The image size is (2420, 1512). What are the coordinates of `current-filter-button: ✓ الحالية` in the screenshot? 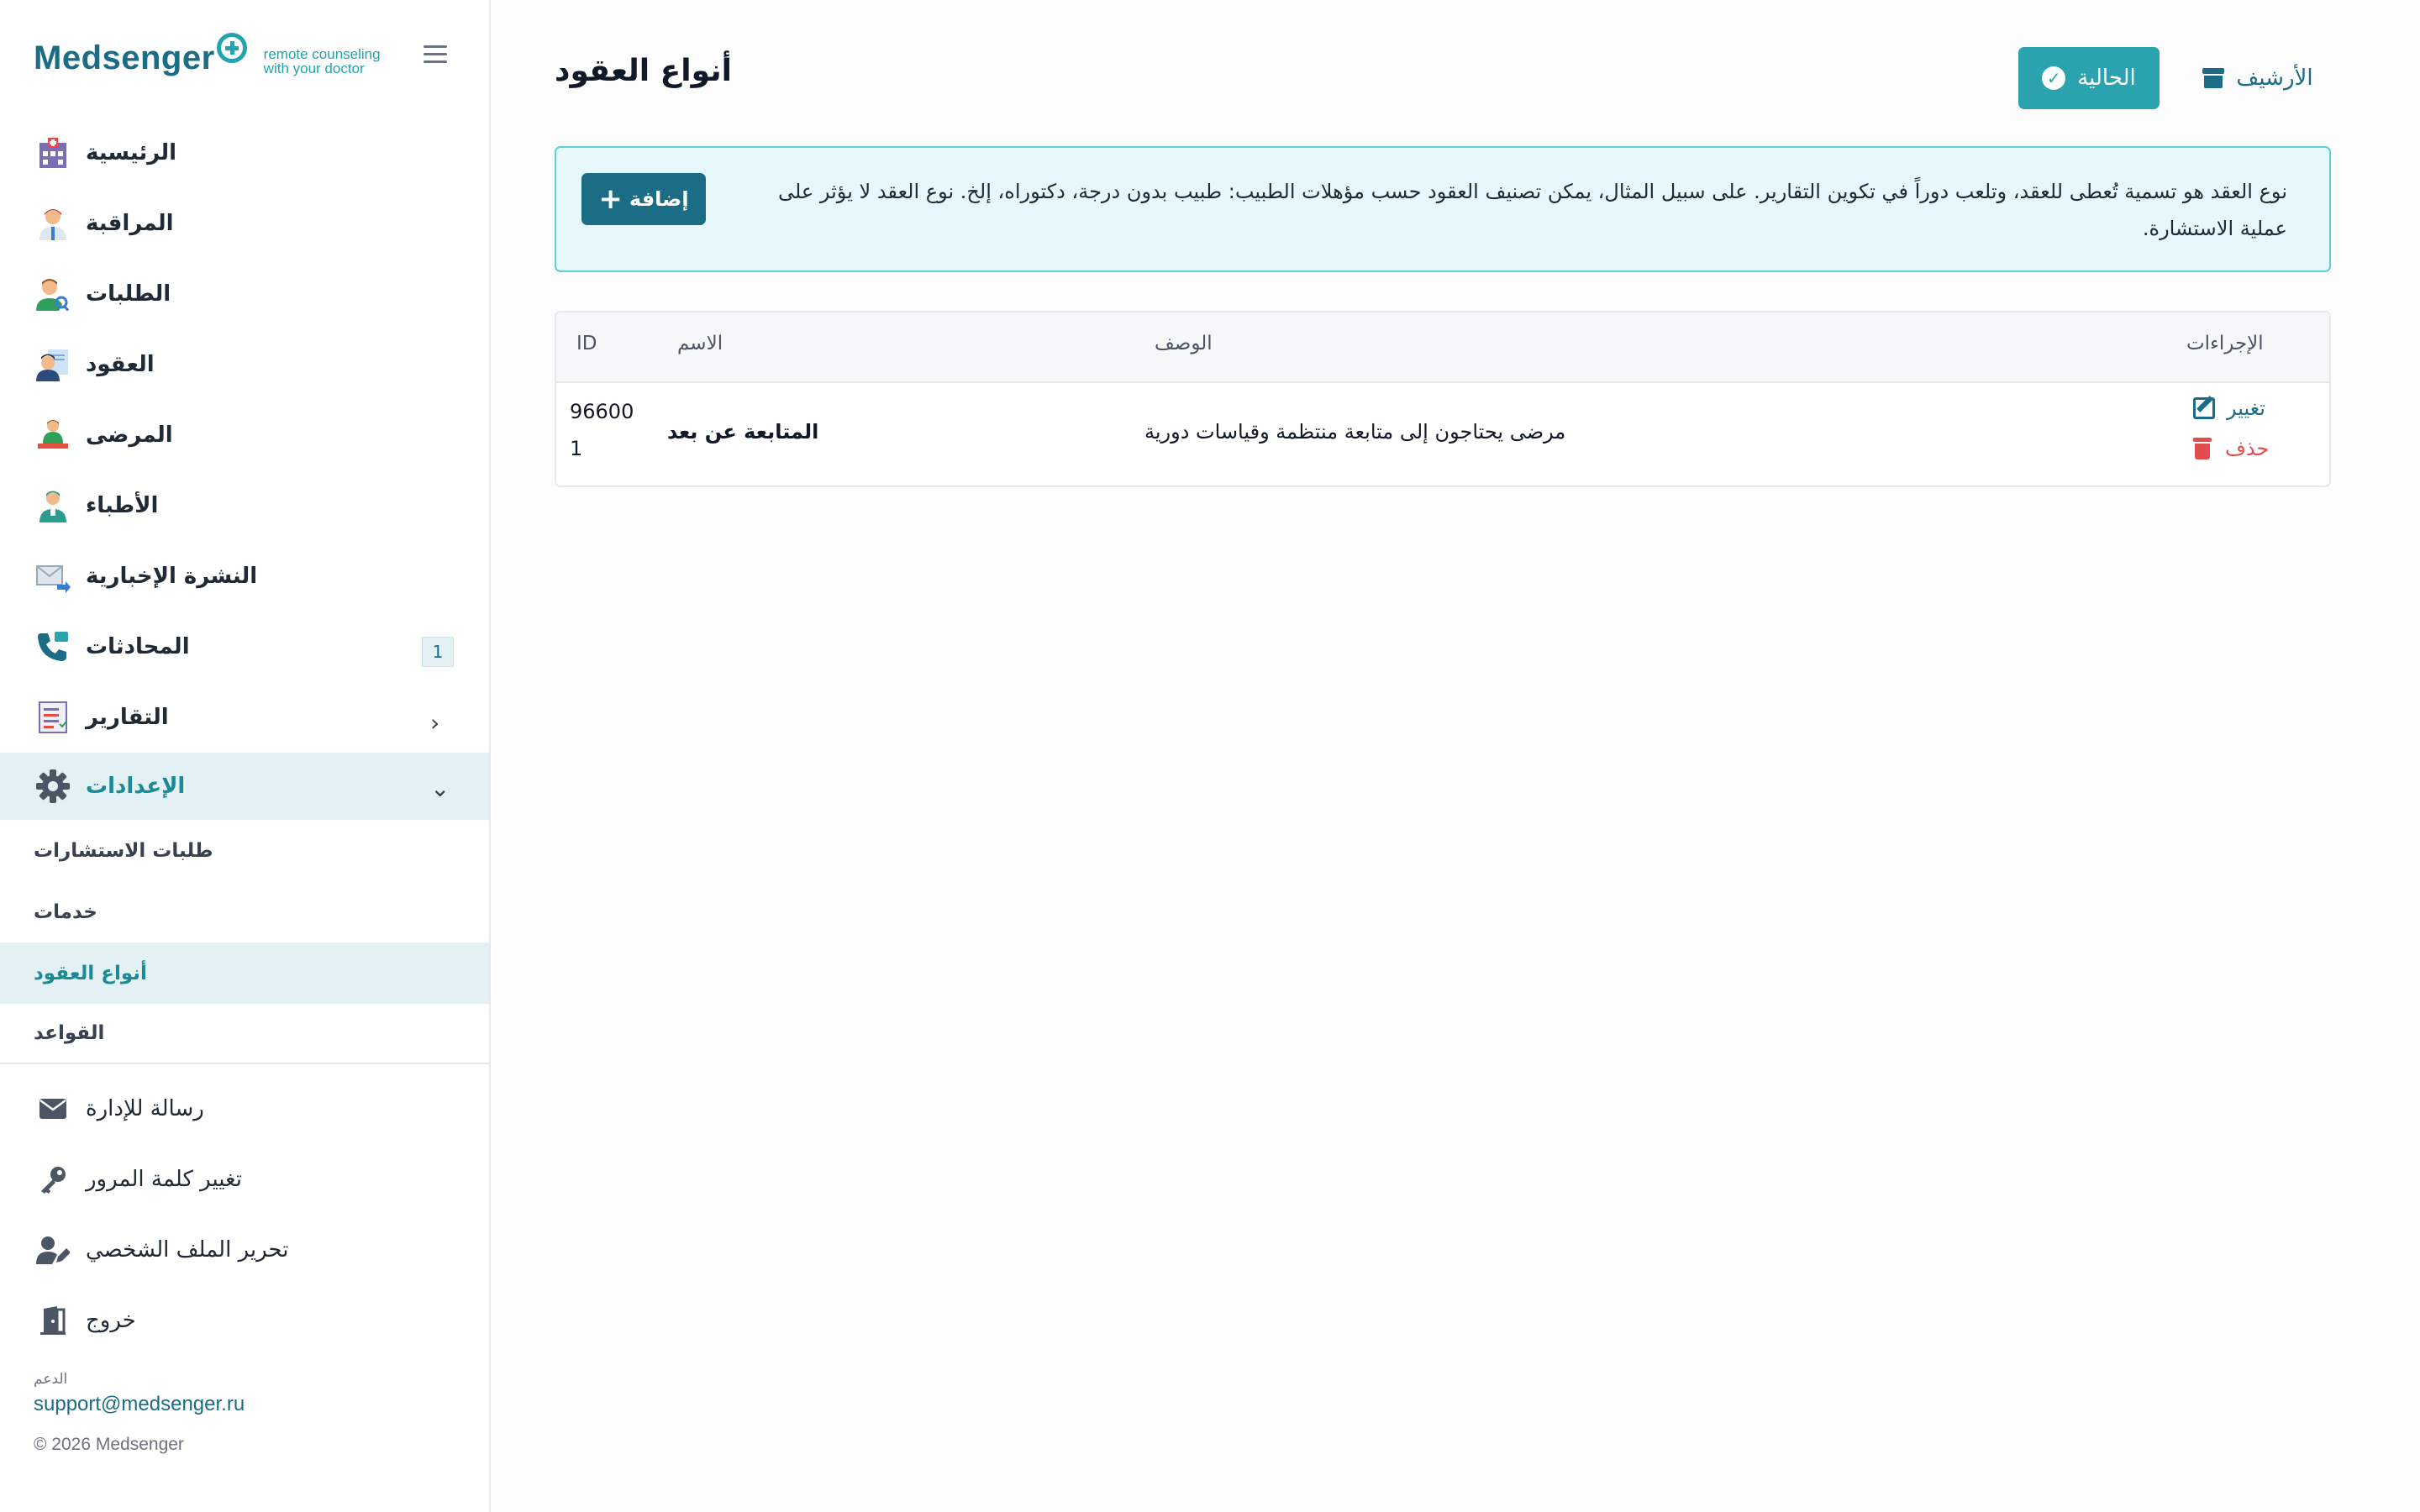 It's located at (2089, 78).